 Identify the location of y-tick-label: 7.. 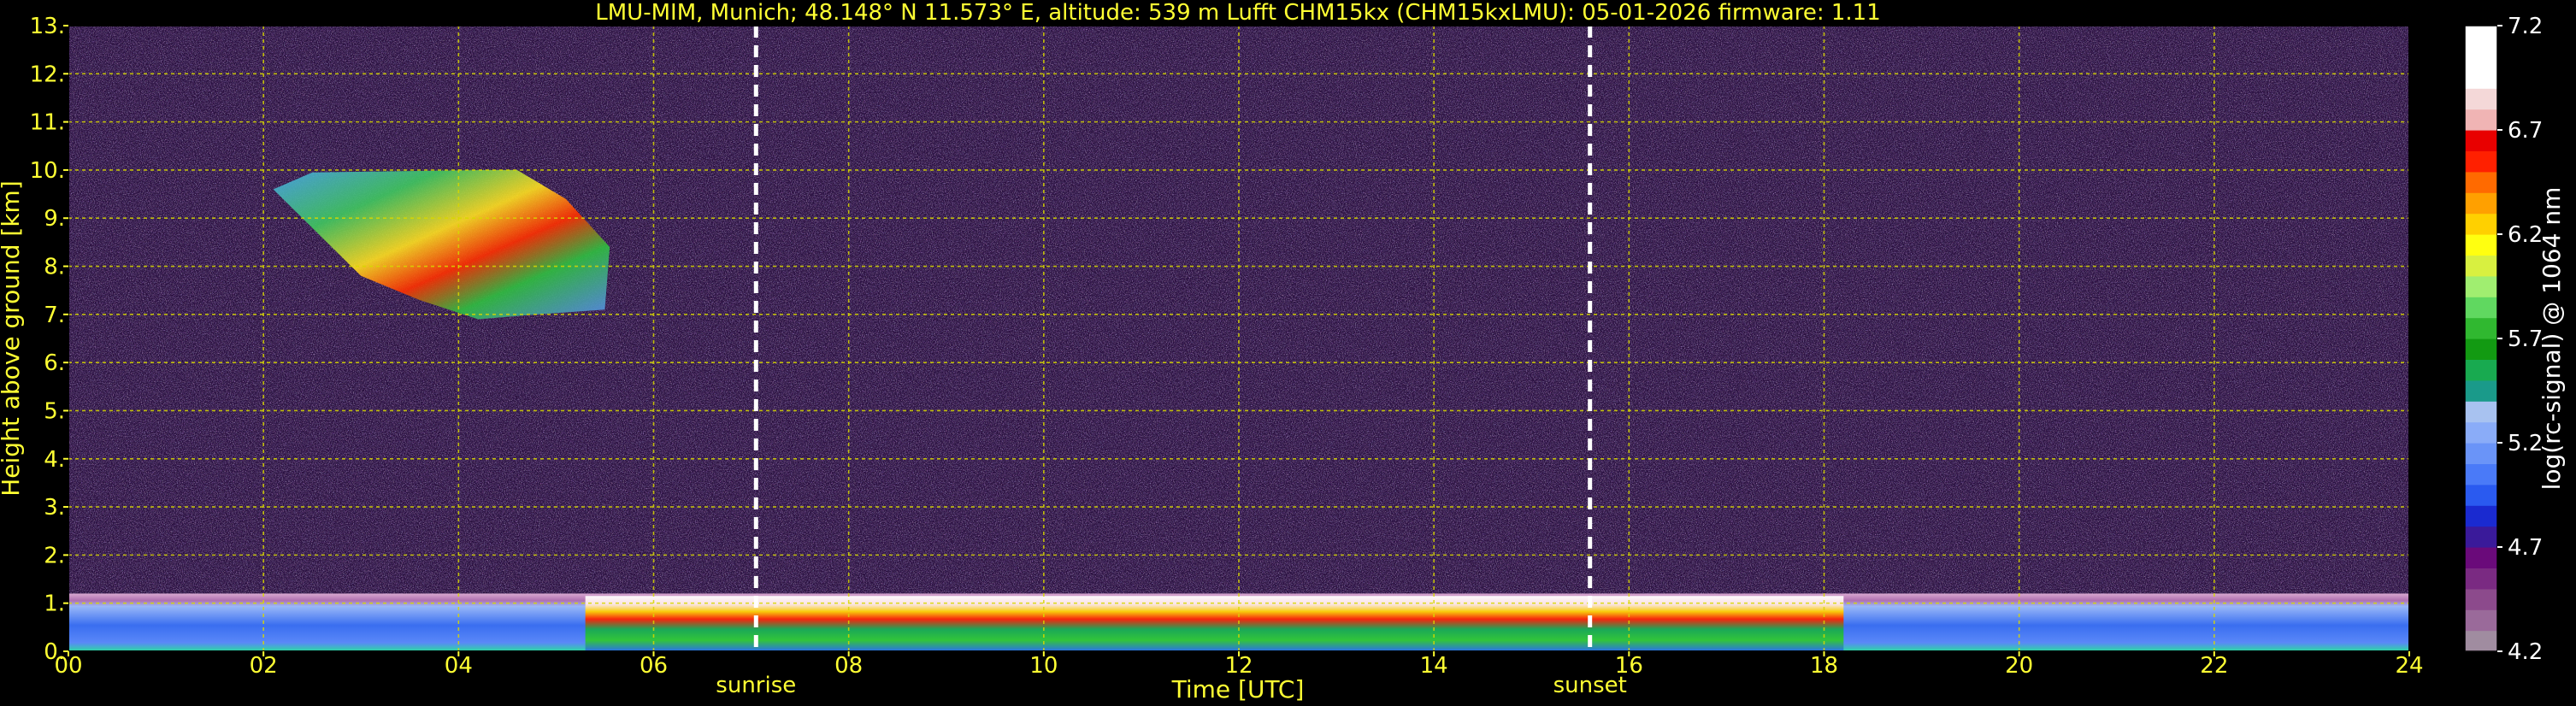
(54, 315).